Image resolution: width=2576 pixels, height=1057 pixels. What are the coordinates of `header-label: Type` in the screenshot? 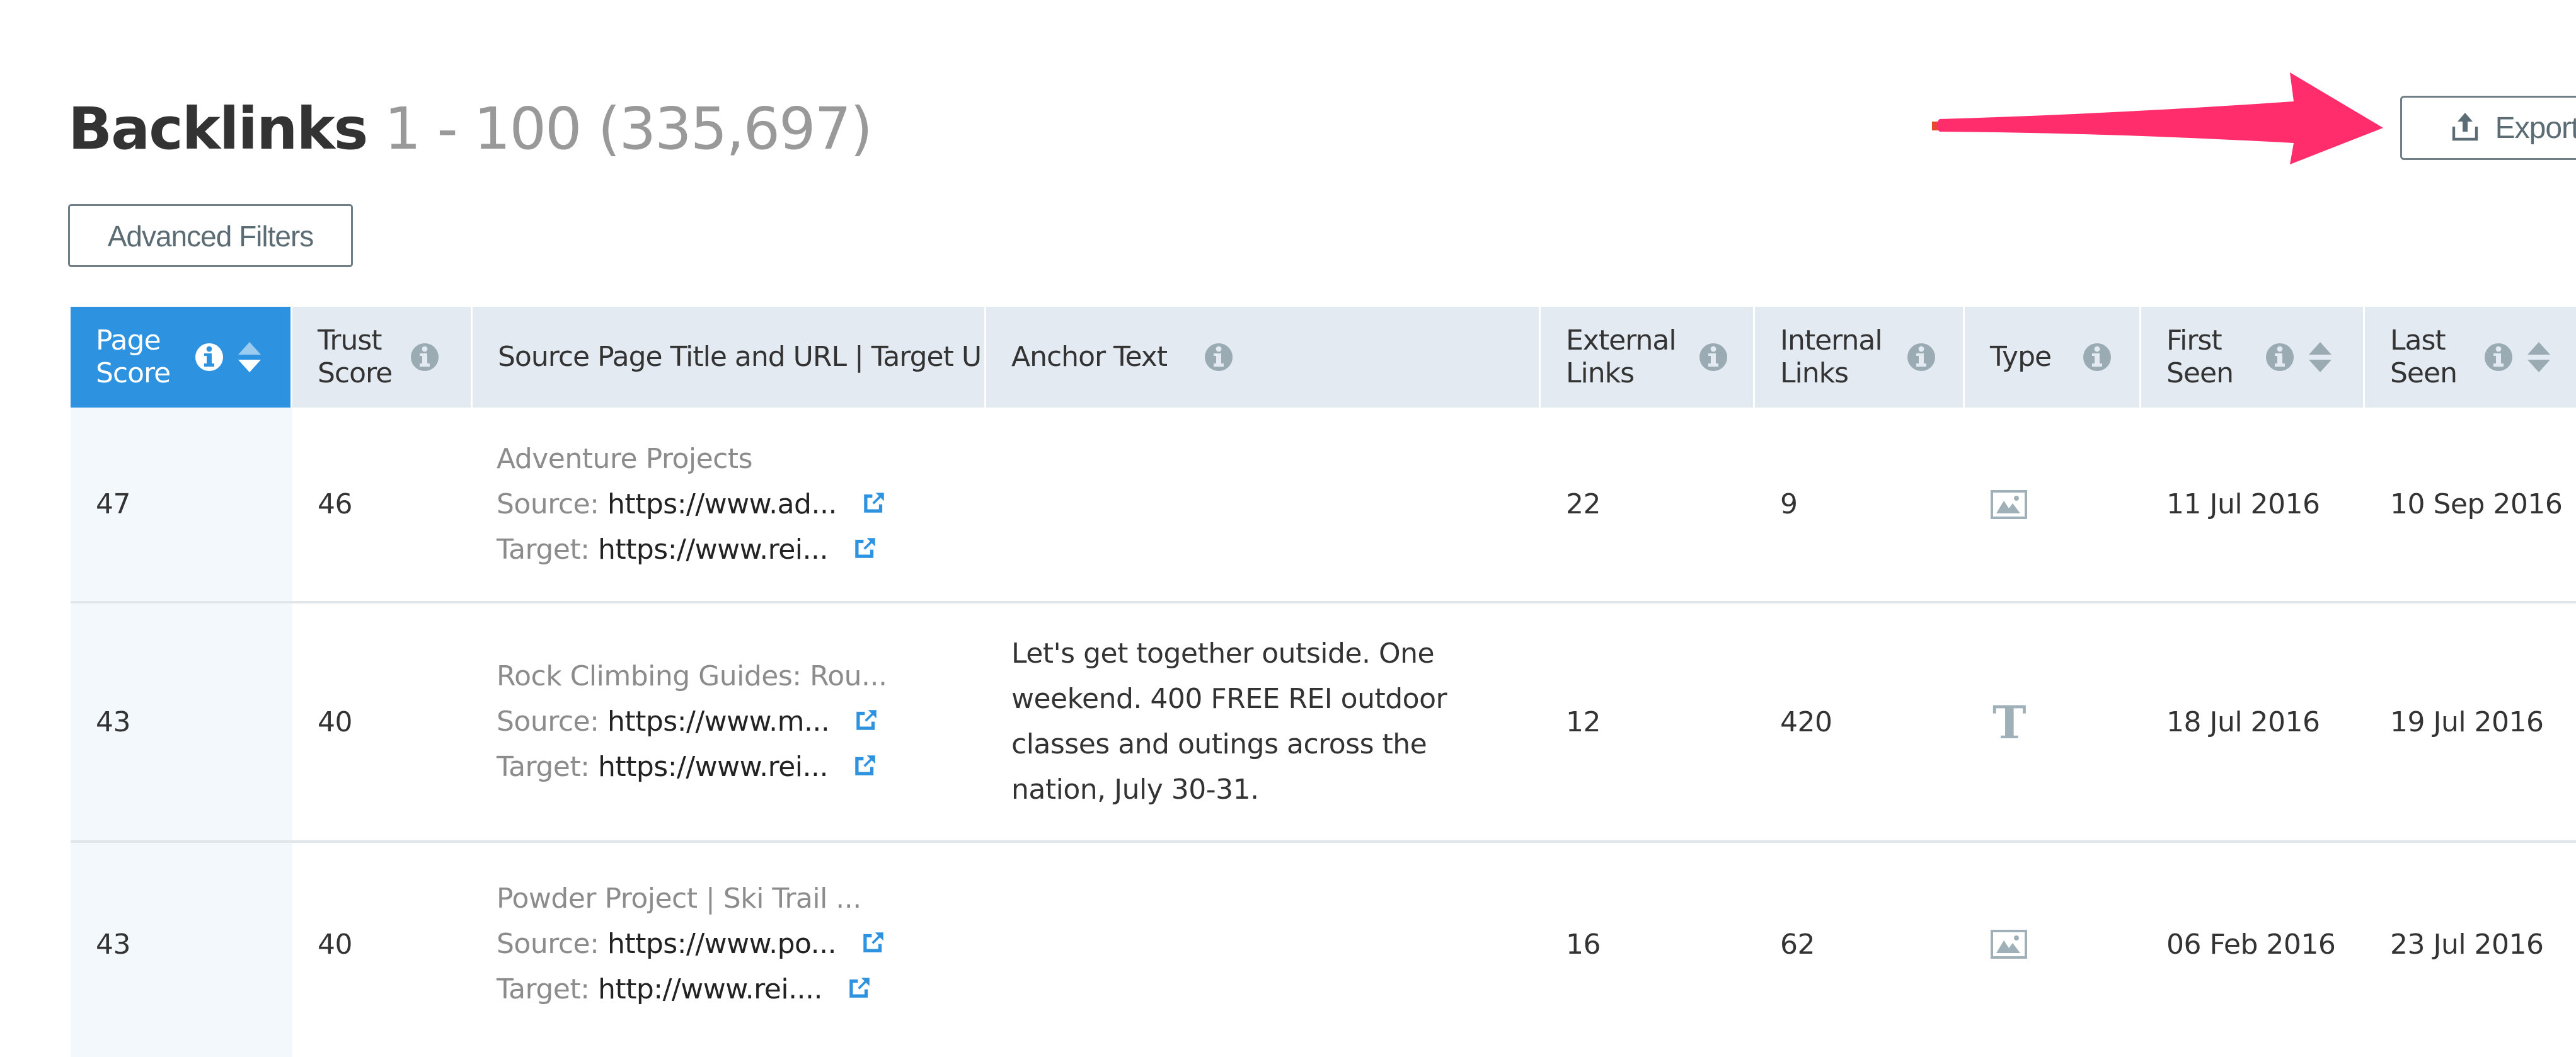 It's located at (2021, 357).